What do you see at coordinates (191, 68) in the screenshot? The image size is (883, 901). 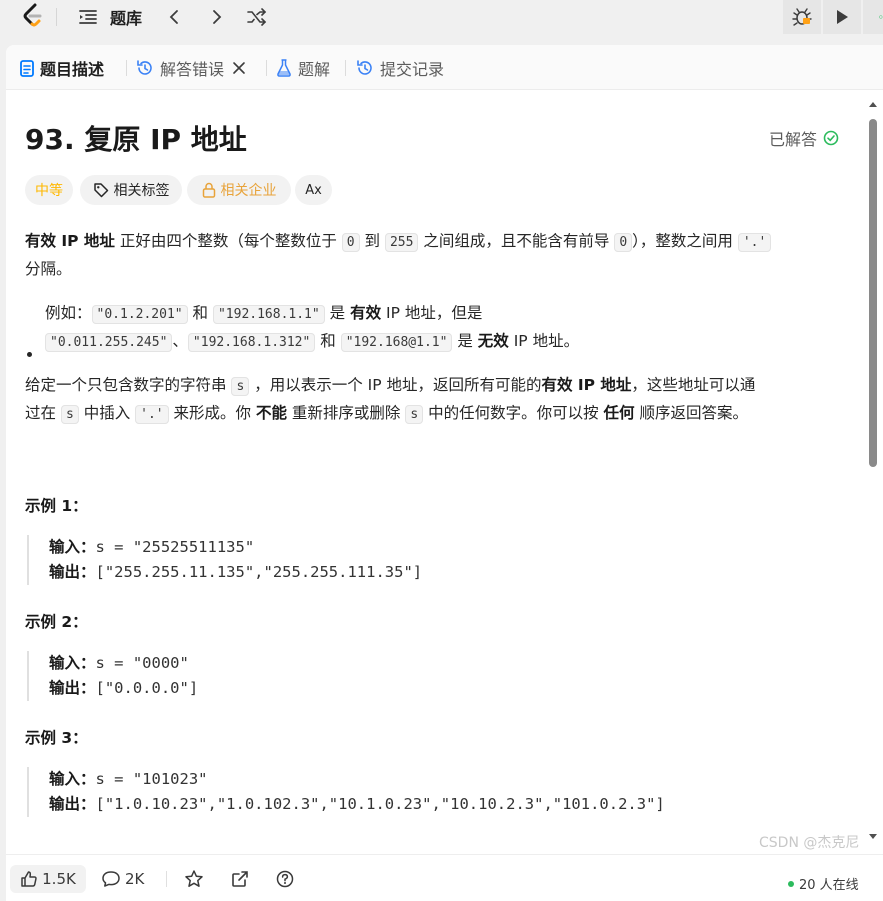 I see `tab-wrong-answer: 解答错误` at bounding box center [191, 68].